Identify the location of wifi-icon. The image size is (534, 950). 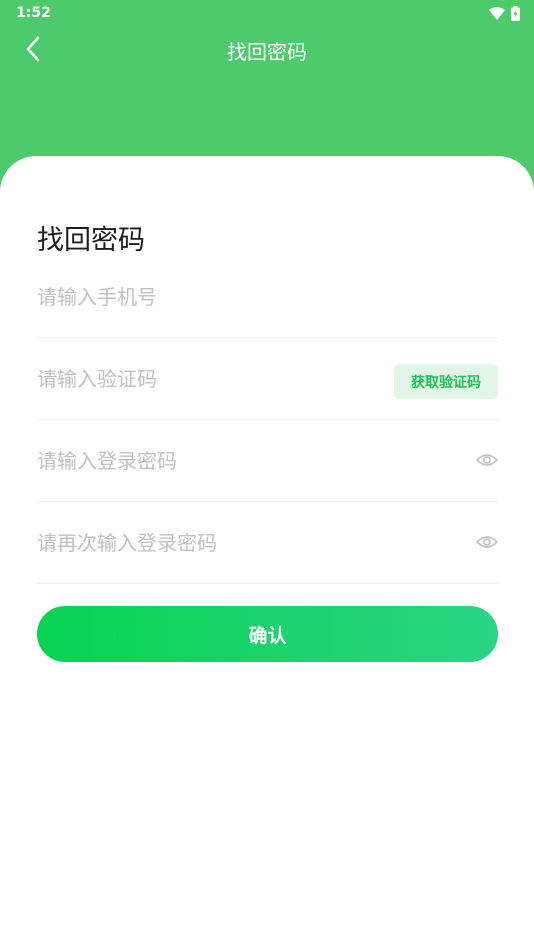
(497, 13).